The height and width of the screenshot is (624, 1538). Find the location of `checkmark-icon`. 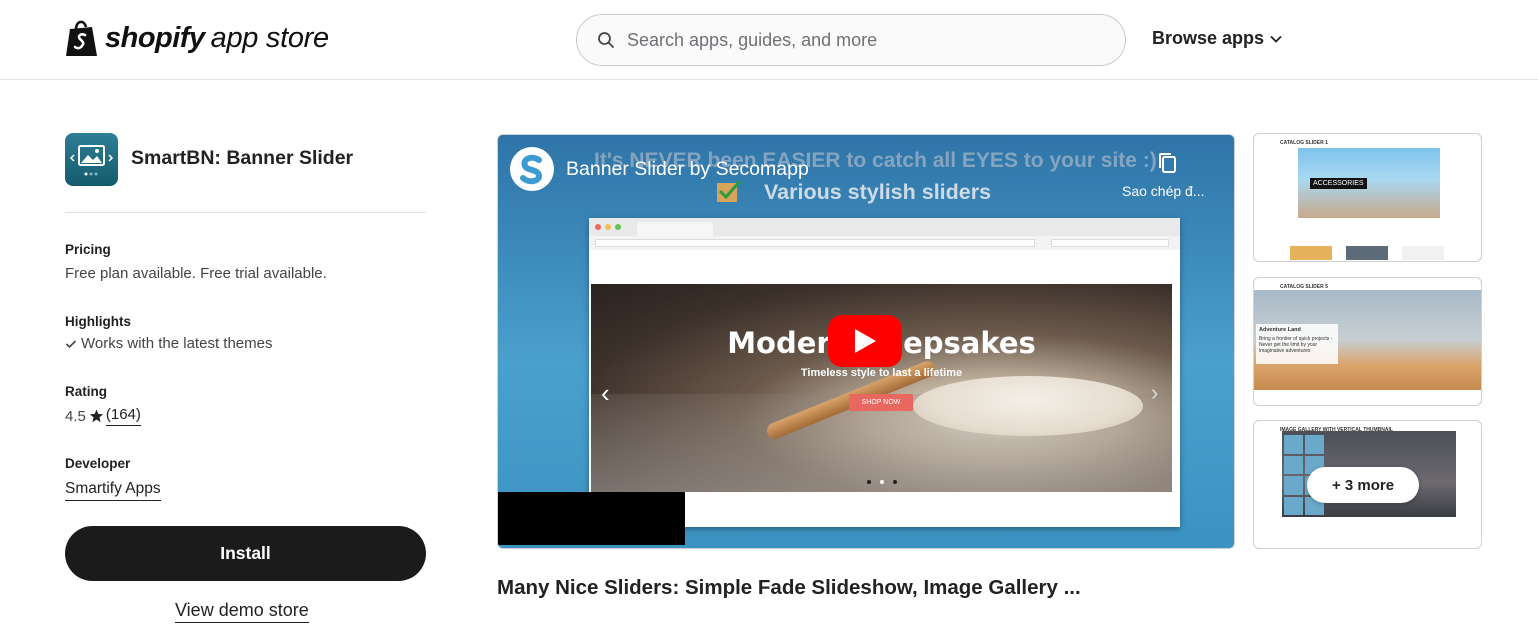

checkmark-icon is located at coordinates (71, 343).